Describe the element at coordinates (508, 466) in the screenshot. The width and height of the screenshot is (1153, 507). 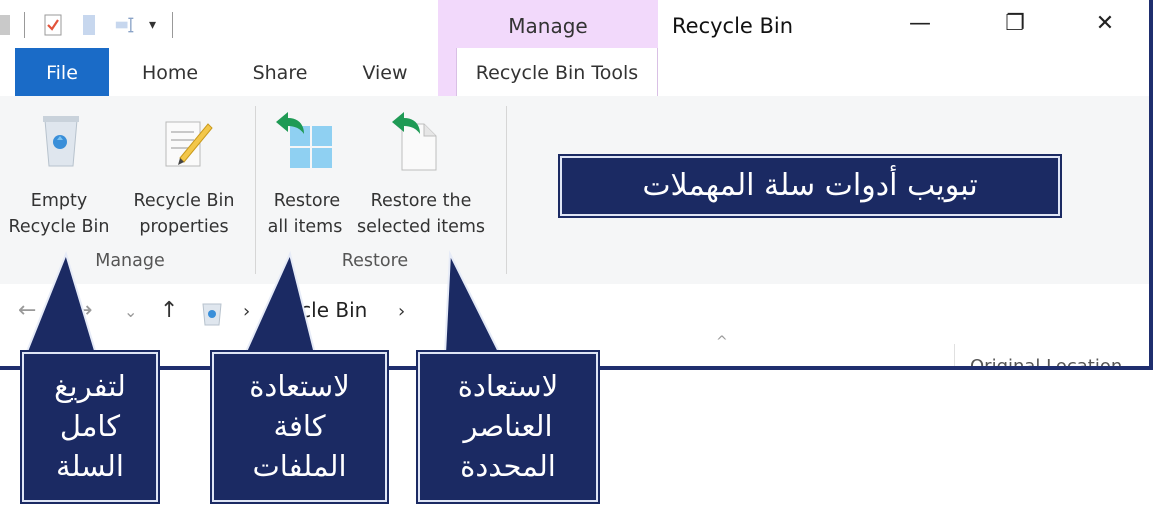
I see `callout-line: المحددة` at that location.